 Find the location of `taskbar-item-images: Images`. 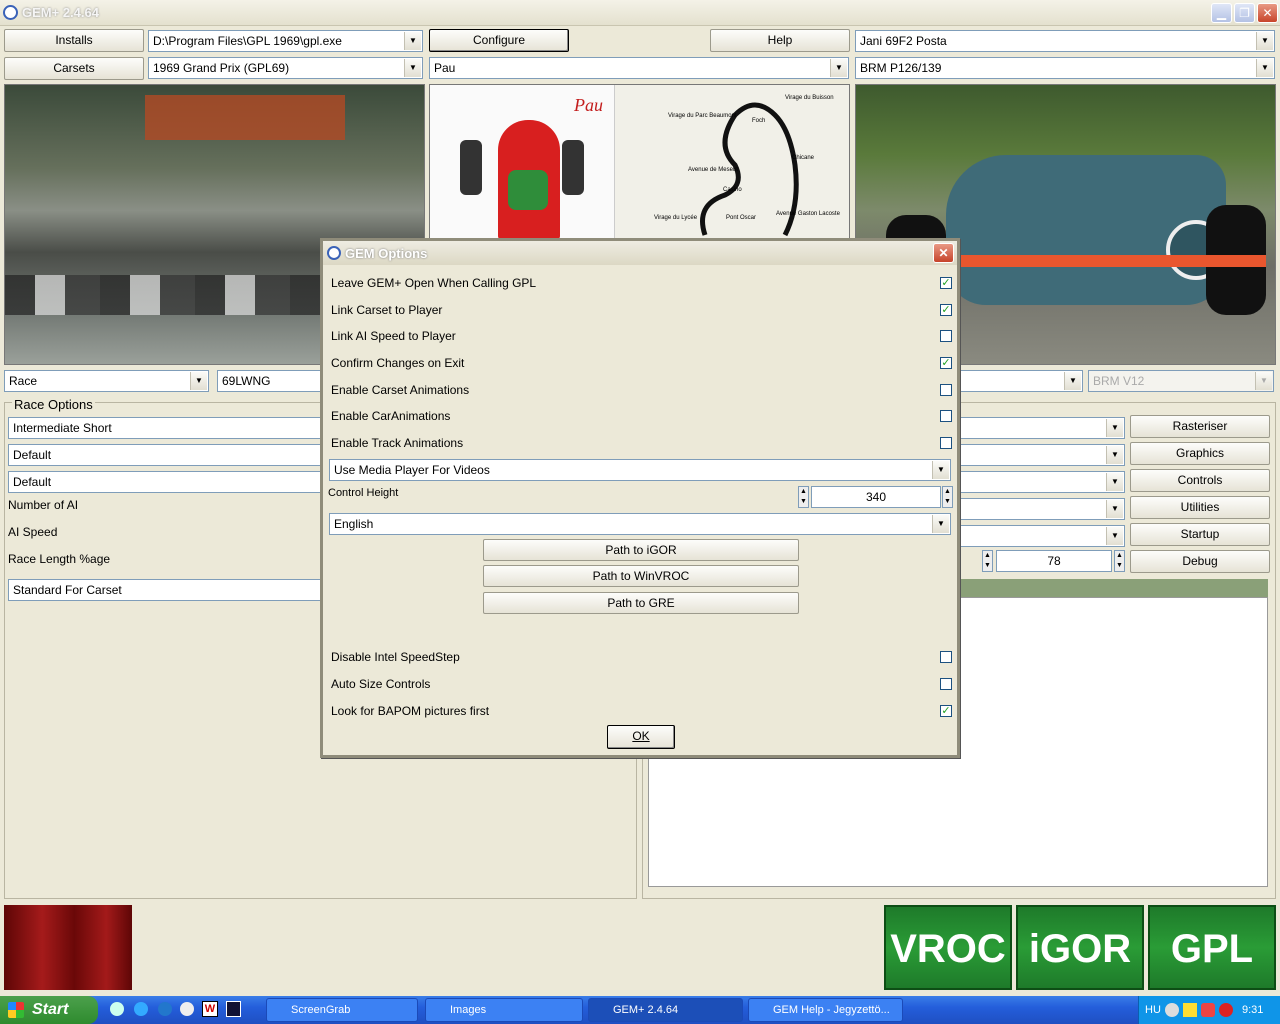

taskbar-item-images: Images is located at coordinates (504, 1010).